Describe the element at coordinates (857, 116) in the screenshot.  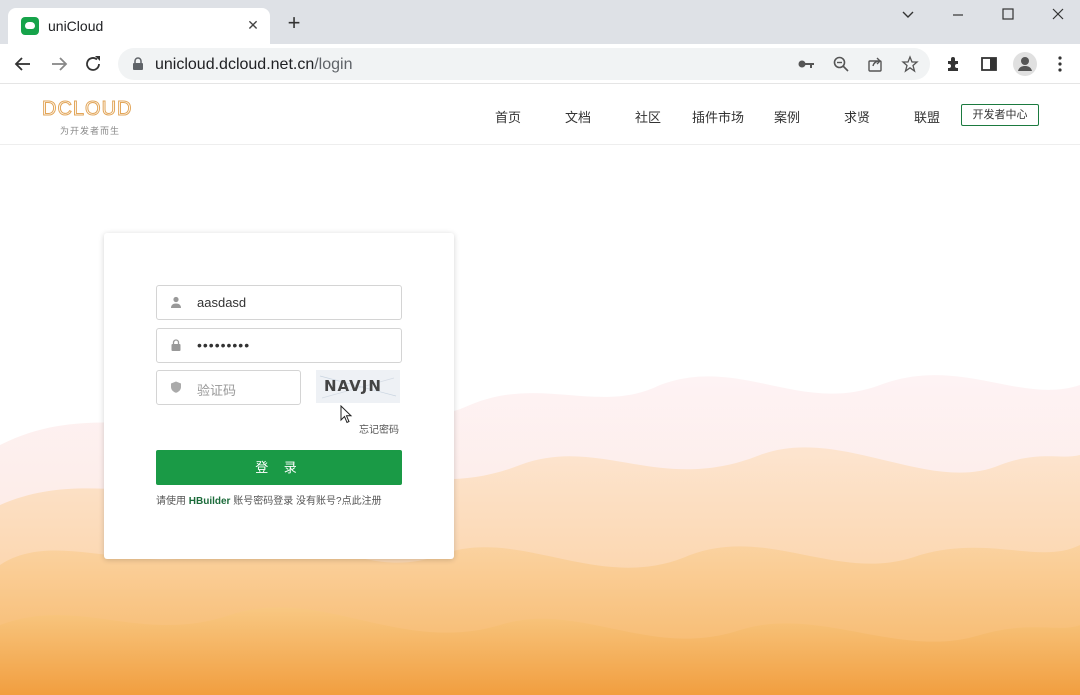
I see `nav-item-jobs: 求贤` at that location.